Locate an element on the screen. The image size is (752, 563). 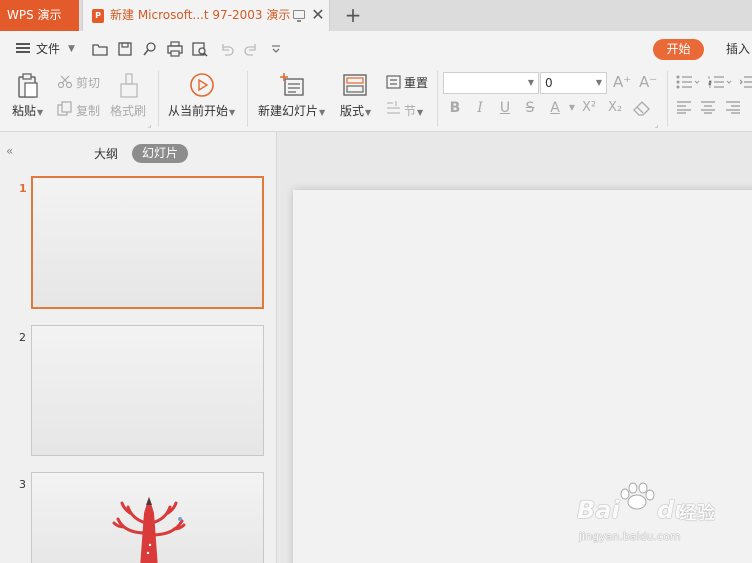
underline-button: U is located at coordinates (505, 108).